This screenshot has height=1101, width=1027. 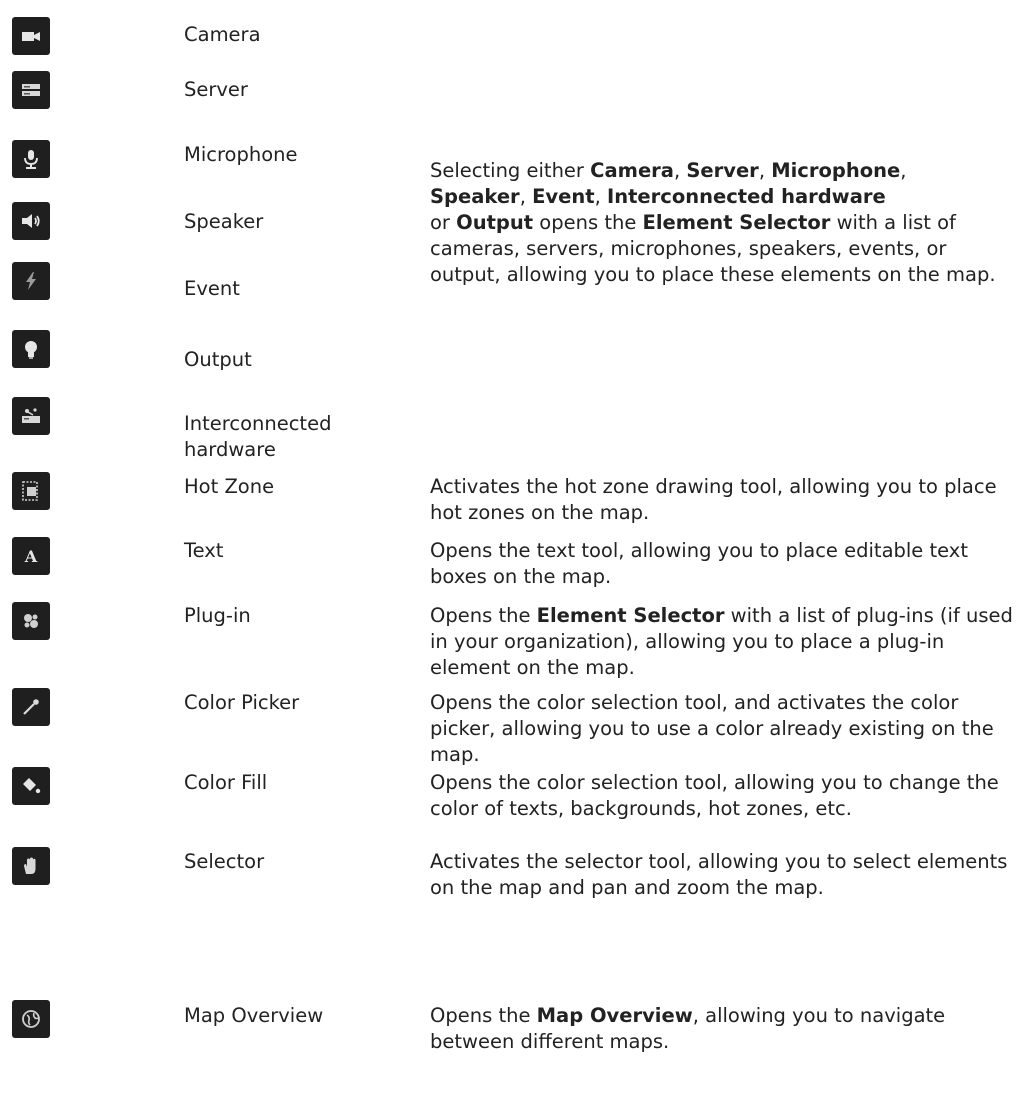 What do you see at coordinates (218, 359) in the screenshot?
I see `label-output: Output` at bounding box center [218, 359].